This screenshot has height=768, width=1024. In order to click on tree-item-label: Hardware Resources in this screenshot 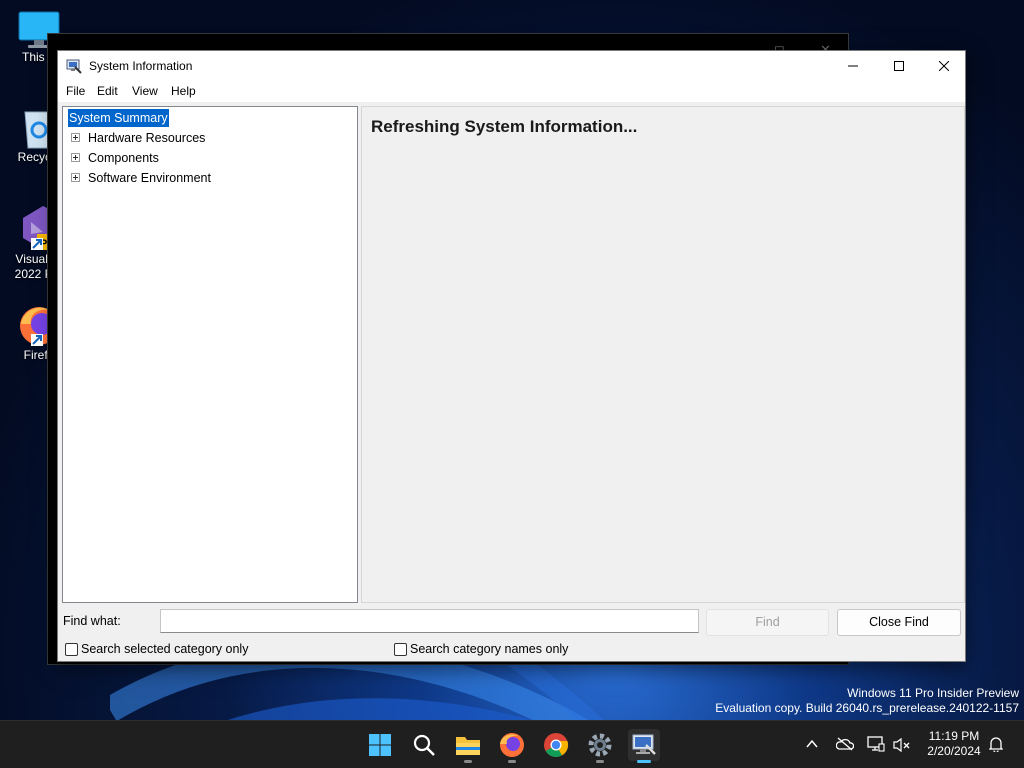, I will do `click(147, 138)`.